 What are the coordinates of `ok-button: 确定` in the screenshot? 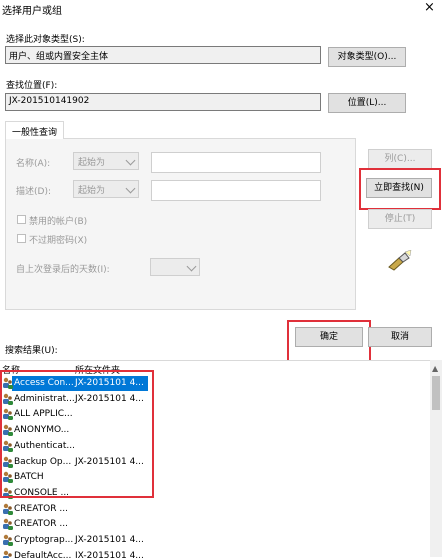 It's located at (329, 337).